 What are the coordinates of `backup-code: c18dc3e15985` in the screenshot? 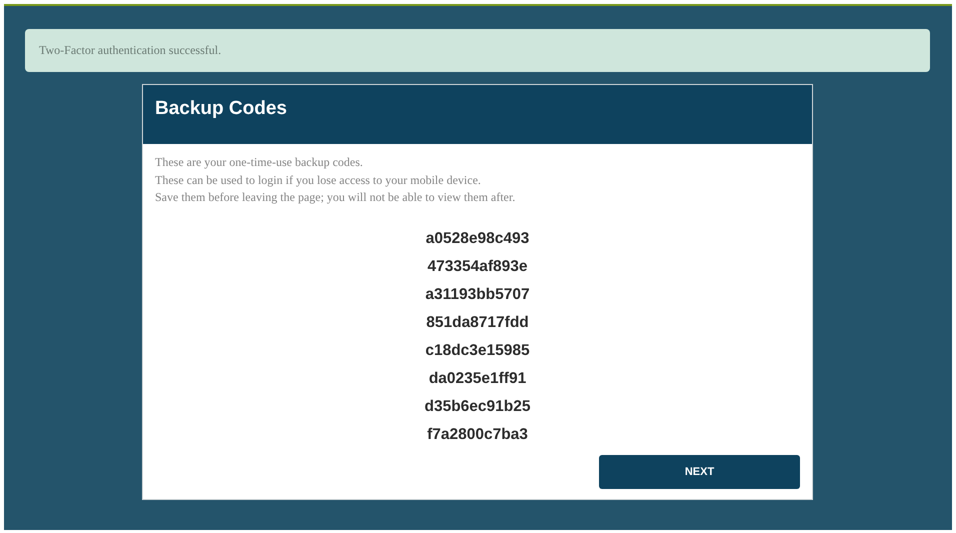 It's located at (477, 350).